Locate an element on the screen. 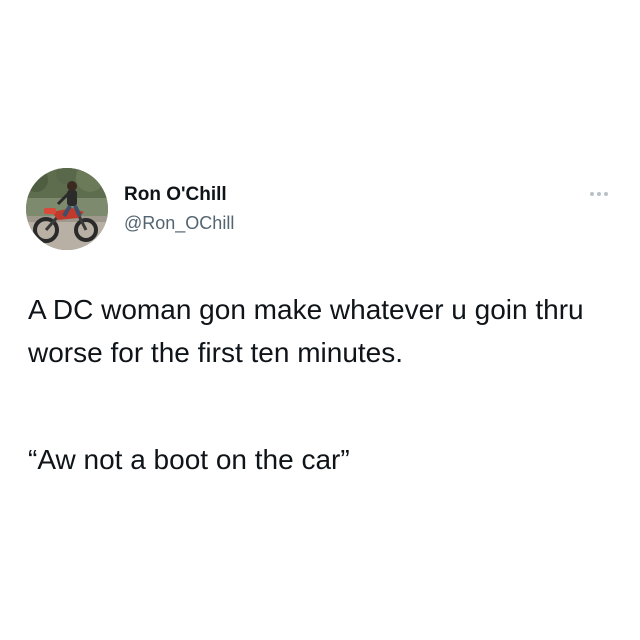 This screenshot has width=640, height=640. user-handle: @Ron_OChill is located at coordinates (179, 223).